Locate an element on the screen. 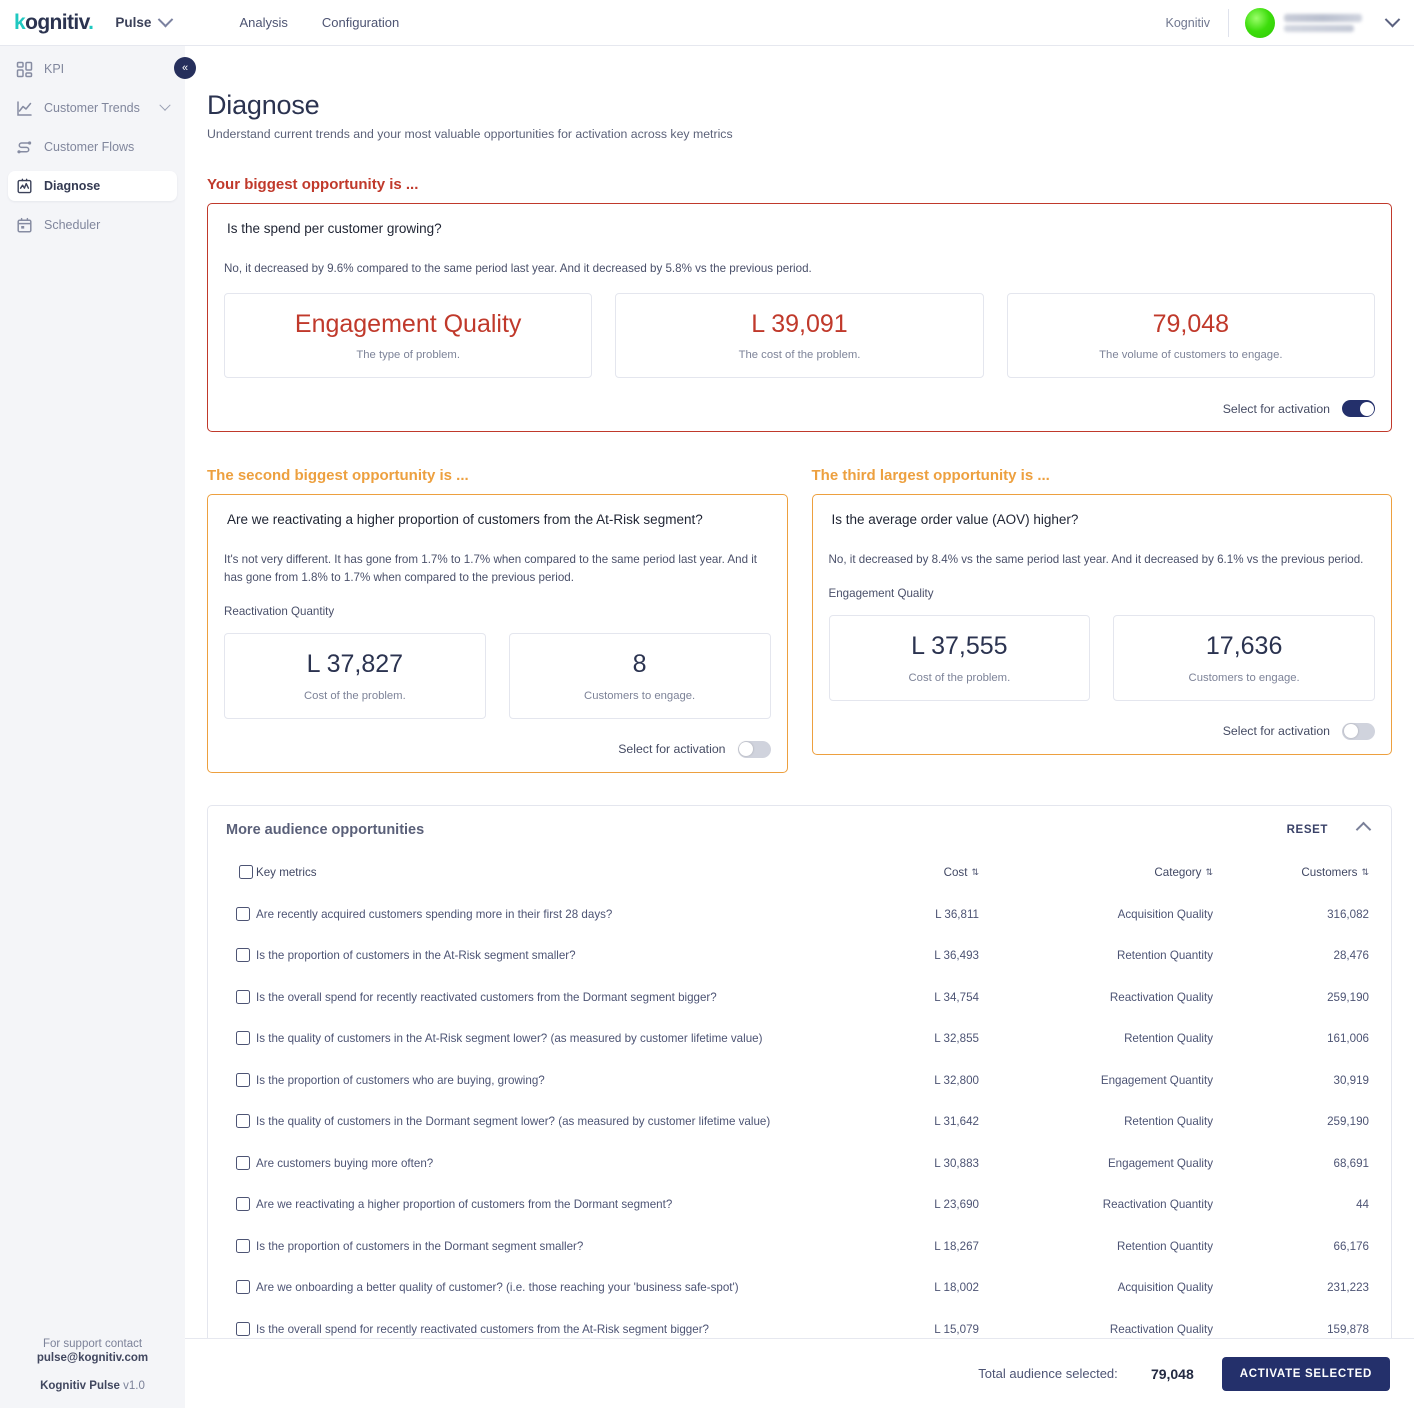 This screenshot has height=1408, width=1414. kognitiv-logo: kognitiv. is located at coordinates (54, 22).